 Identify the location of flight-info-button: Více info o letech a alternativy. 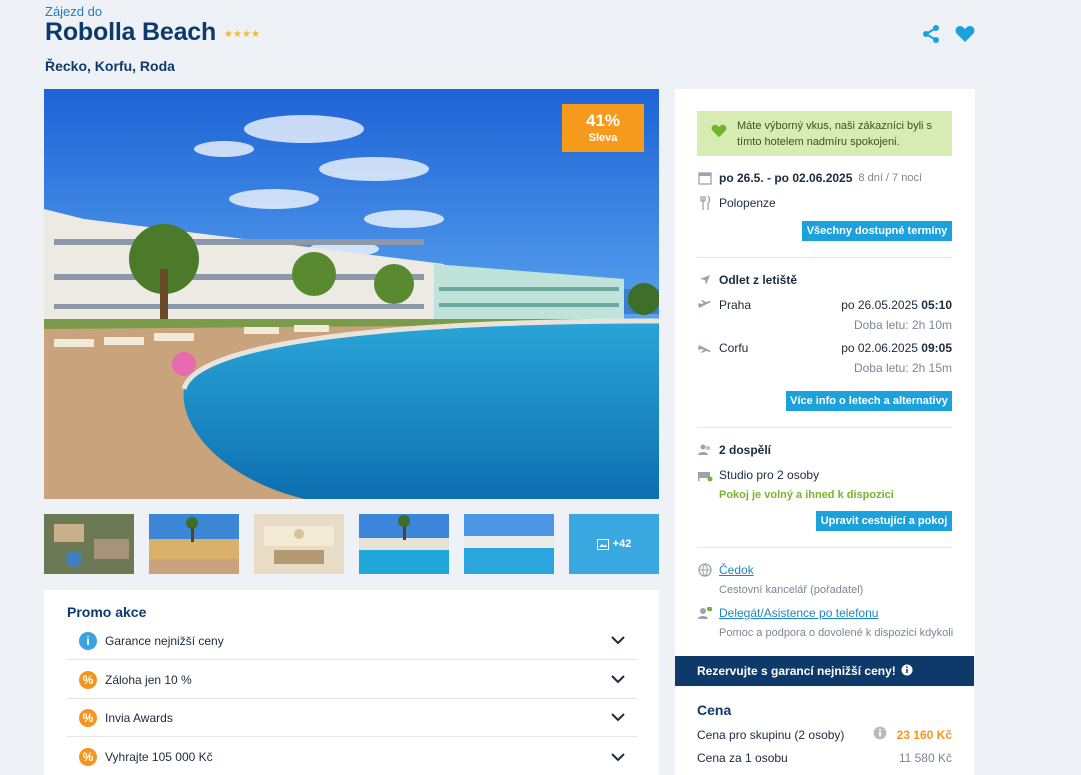
(869, 401).